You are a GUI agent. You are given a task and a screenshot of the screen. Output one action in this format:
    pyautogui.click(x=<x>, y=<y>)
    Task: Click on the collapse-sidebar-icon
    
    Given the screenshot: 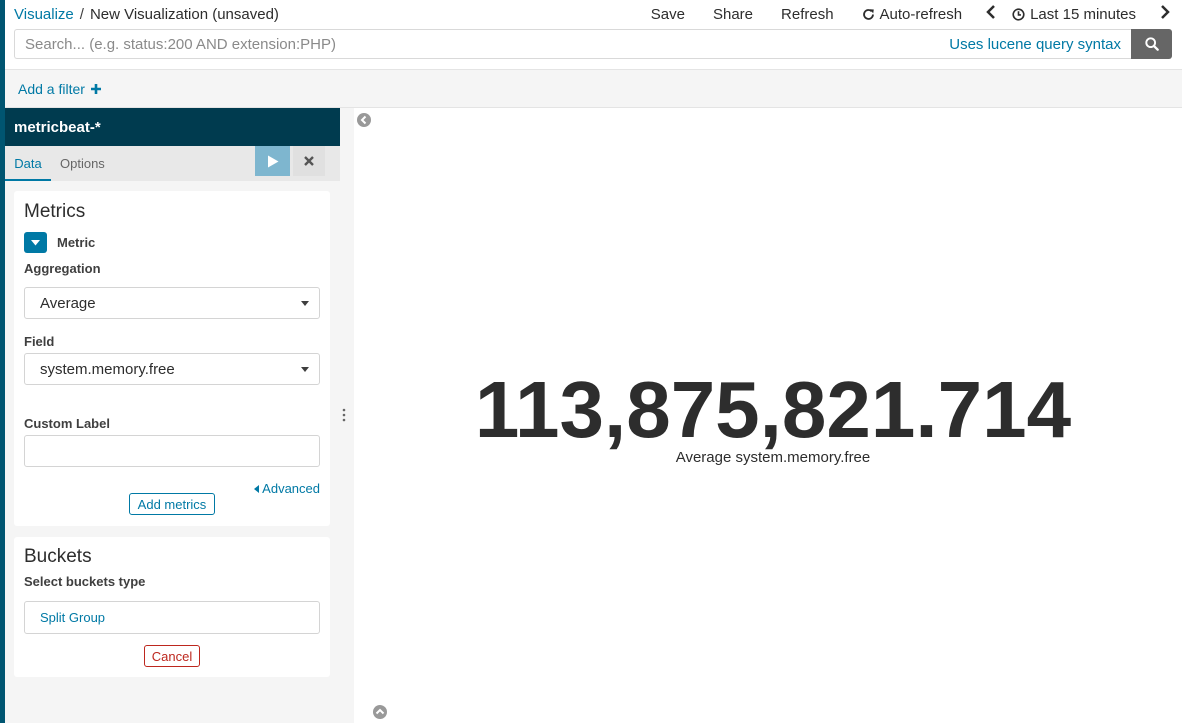 What is the action you would take?
    pyautogui.click(x=364, y=121)
    